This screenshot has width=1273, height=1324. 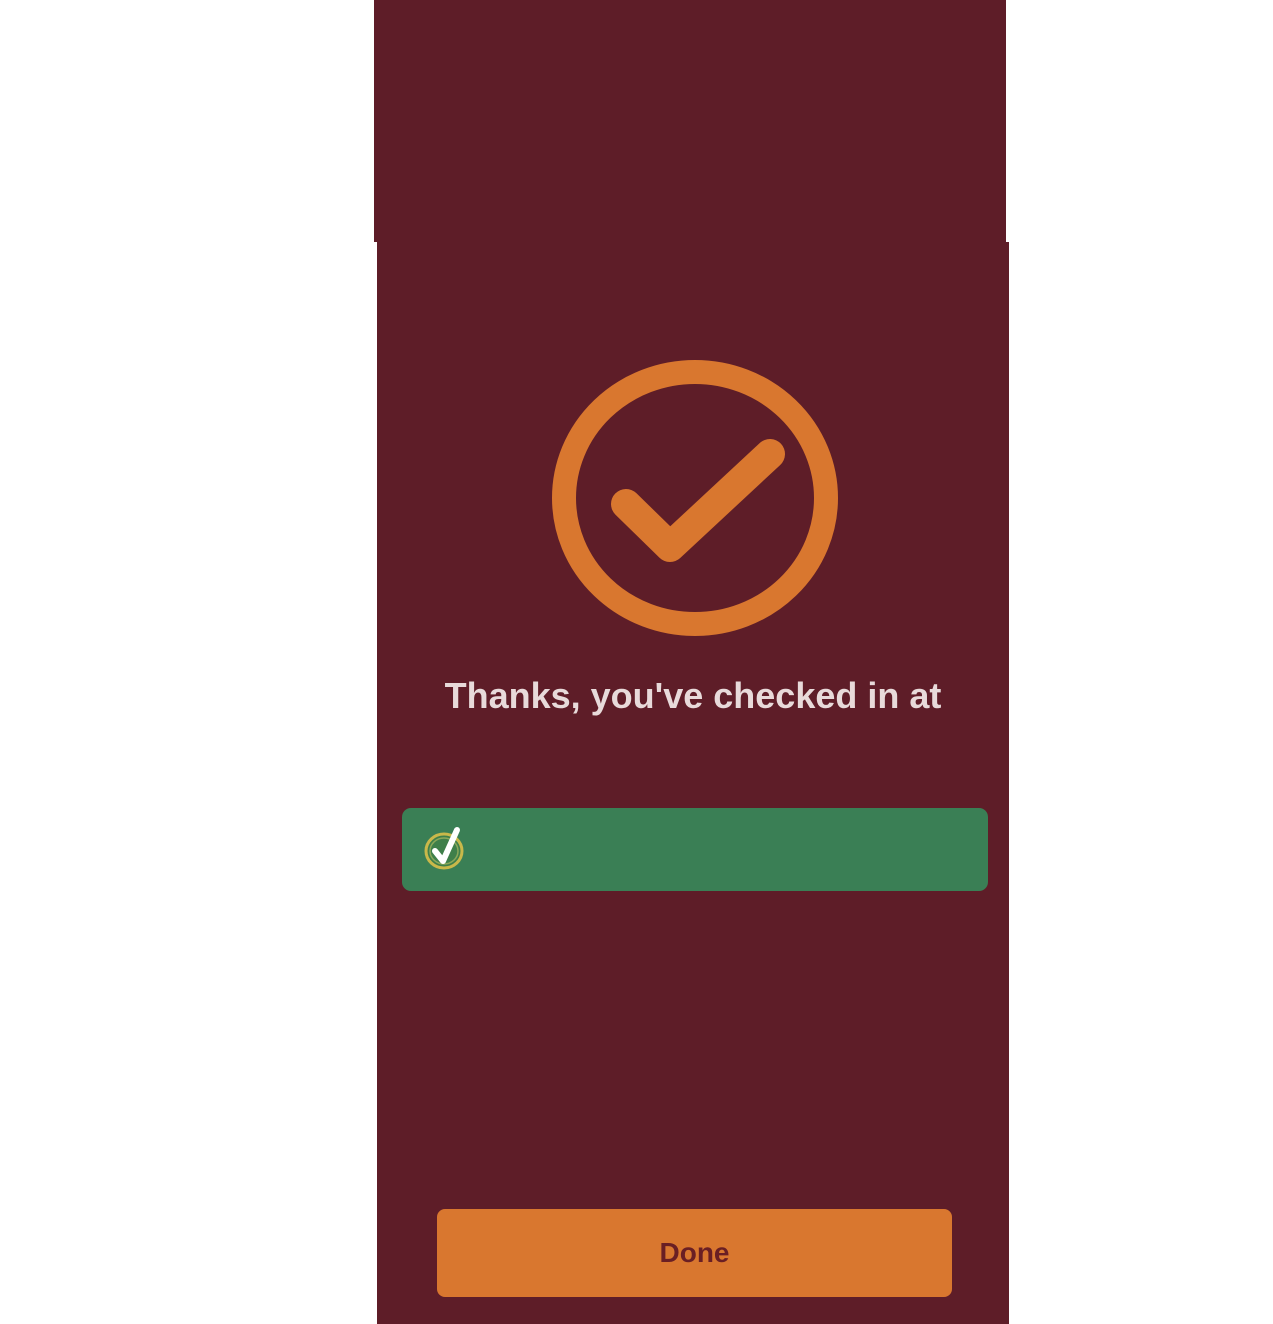 I want to click on venue-banner, so click(x=695, y=849).